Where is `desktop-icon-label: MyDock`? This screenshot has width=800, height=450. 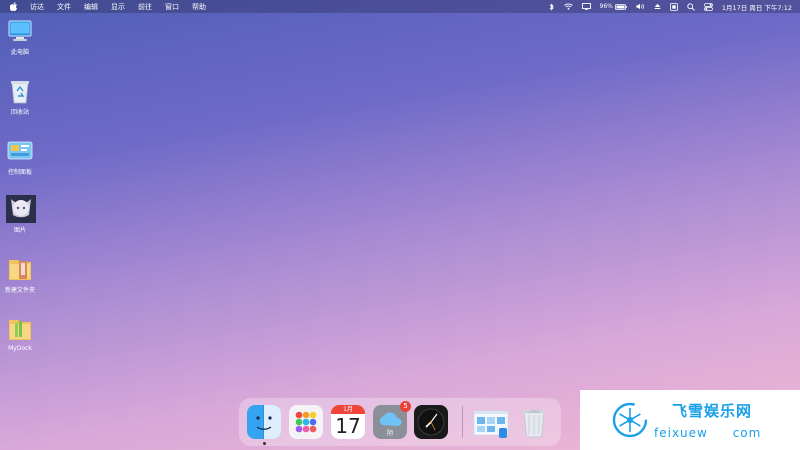 desktop-icon-label: MyDock is located at coordinates (20, 348).